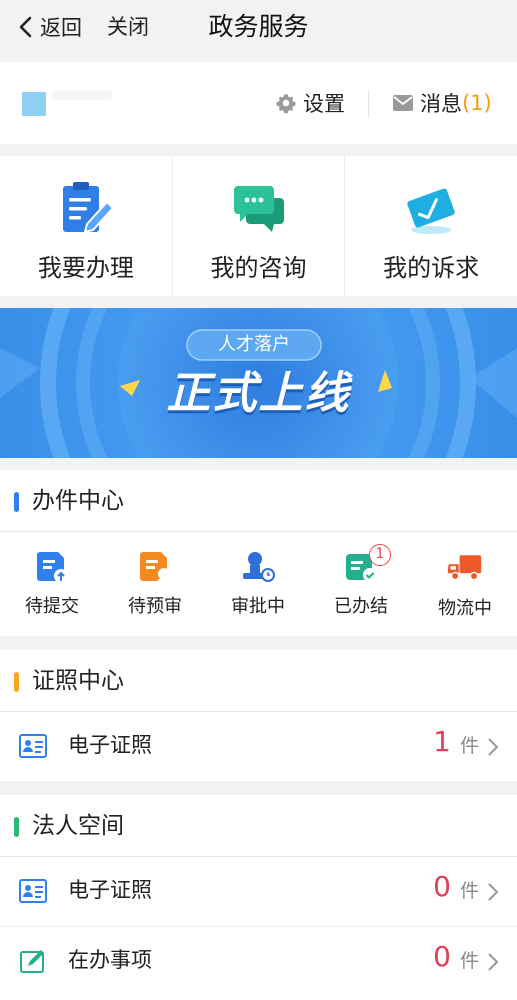 The width and height of the screenshot is (517, 1000). I want to click on submit-doc-icon, so click(52, 567).